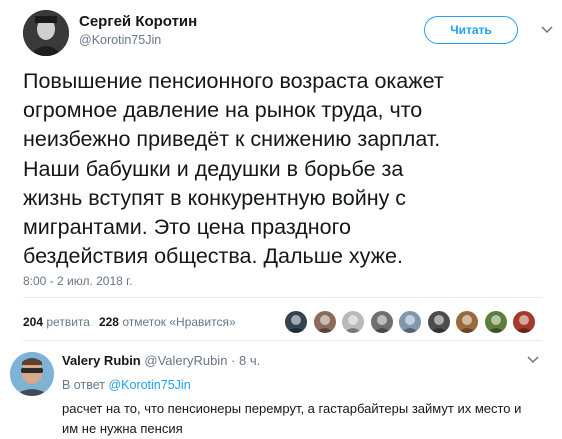 Image resolution: width=562 pixels, height=439 pixels. I want to click on reply-to-line: В ответ @Korotin75Jin, so click(126, 385).